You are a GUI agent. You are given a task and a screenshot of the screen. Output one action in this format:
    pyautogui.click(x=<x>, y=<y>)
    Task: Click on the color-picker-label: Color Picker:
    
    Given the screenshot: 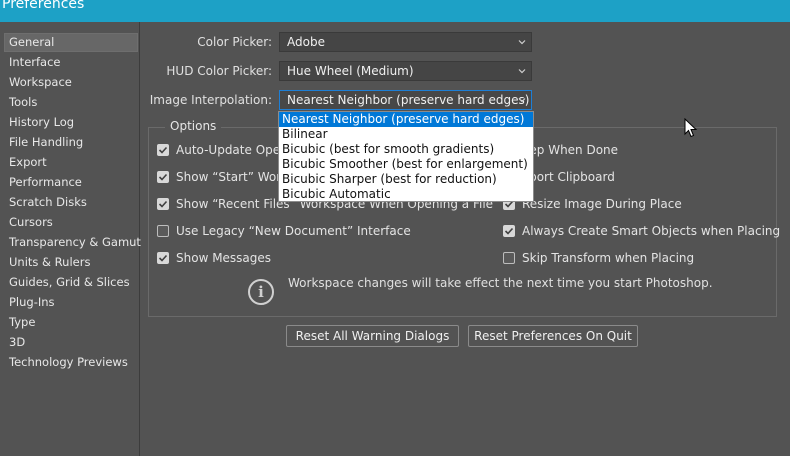 What is the action you would take?
    pyautogui.click(x=234, y=42)
    